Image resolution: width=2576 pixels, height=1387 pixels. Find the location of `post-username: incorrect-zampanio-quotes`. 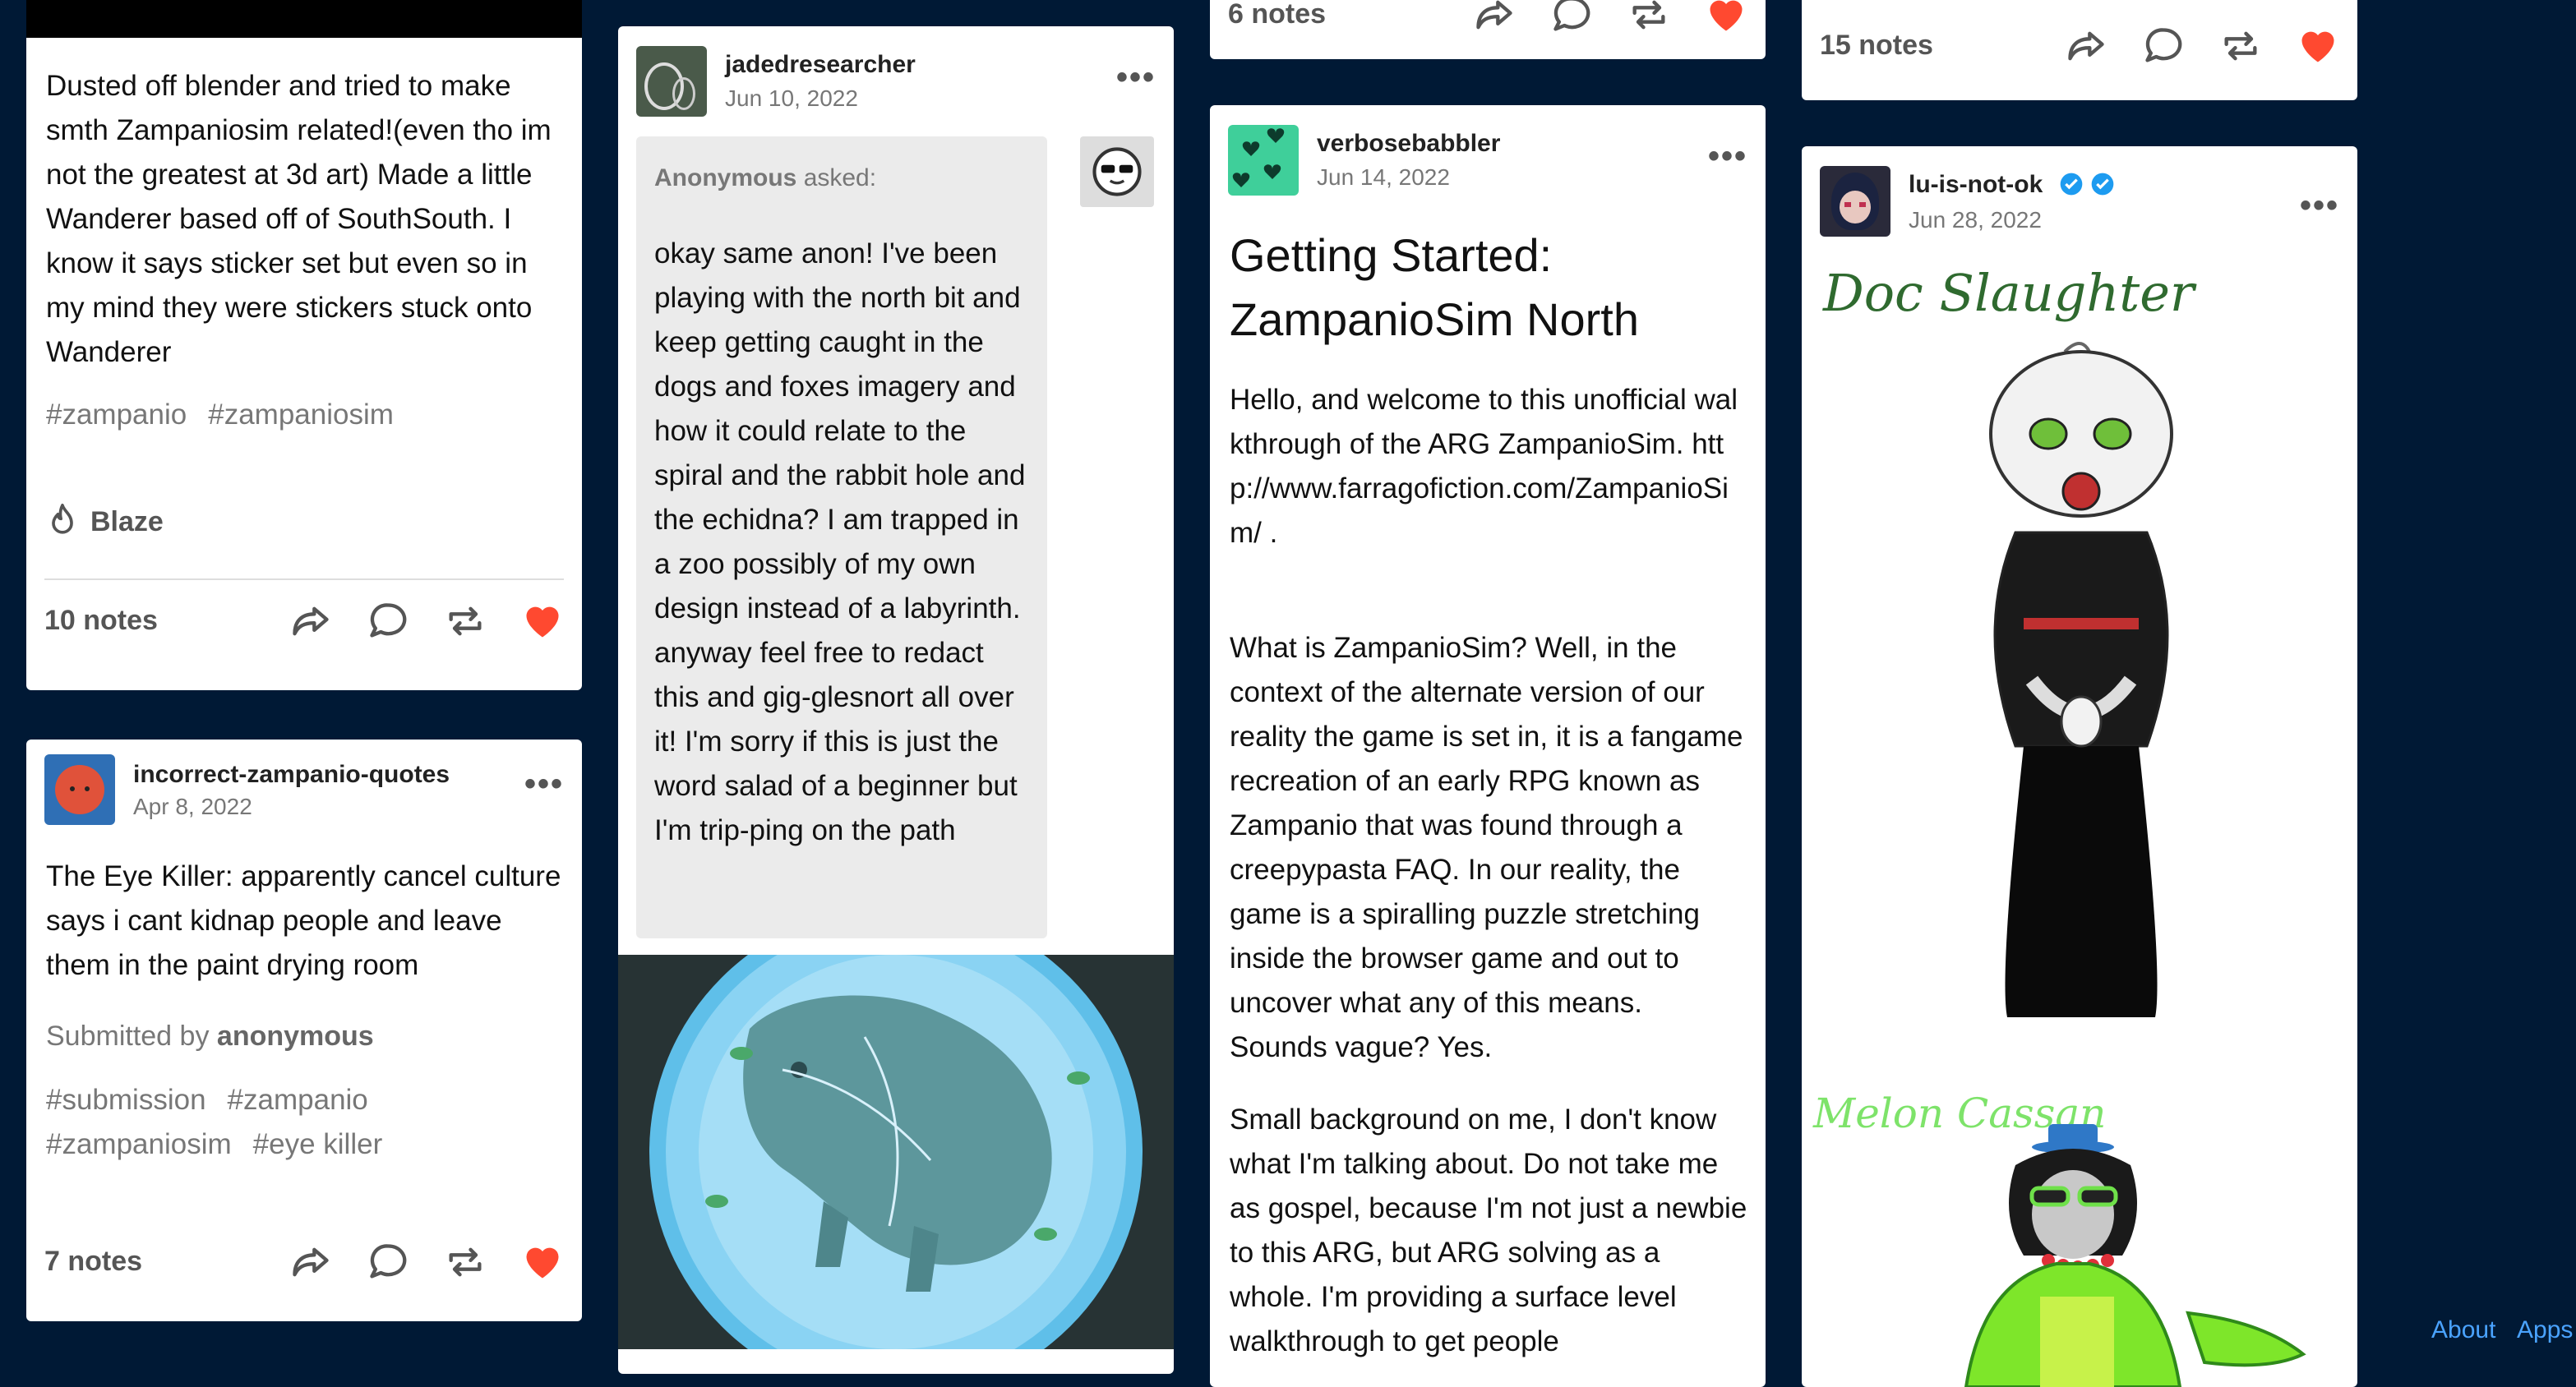

post-username: incorrect-zampanio-quotes is located at coordinates (292, 775).